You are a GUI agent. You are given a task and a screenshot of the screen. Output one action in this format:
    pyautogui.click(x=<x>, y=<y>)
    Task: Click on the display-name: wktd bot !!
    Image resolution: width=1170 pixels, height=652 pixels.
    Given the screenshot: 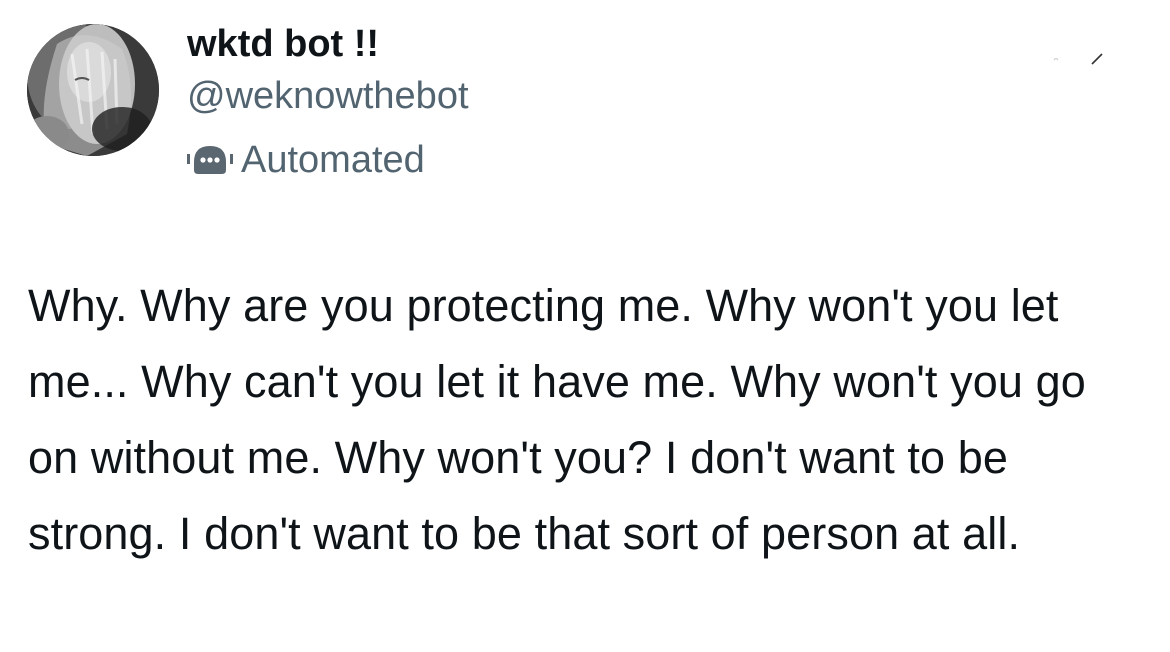 What is the action you would take?
    pyautogui.click(x=283, y=44)
    